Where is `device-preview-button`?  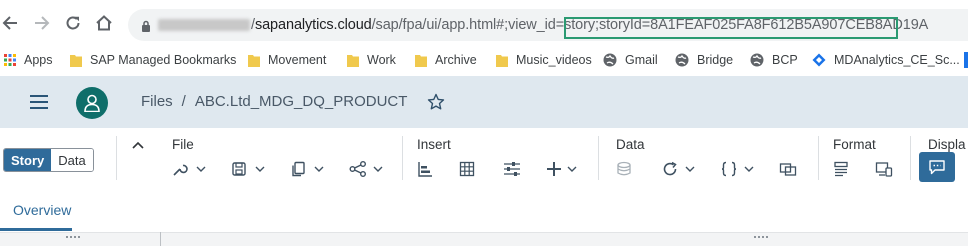
device-preview-button is located at coordinates (884, 169).